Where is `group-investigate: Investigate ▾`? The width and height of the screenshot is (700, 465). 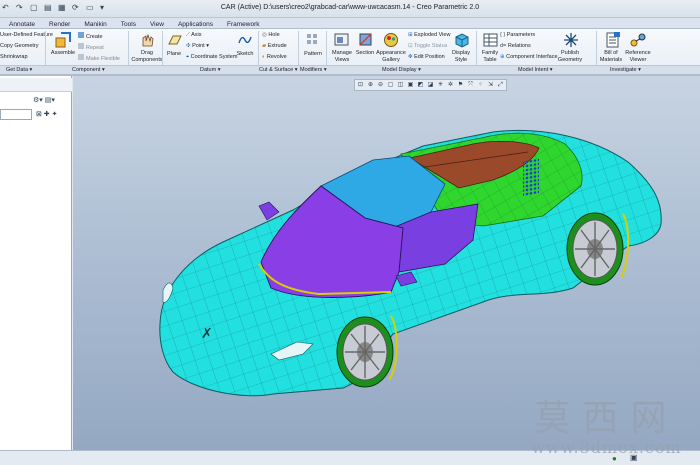 group-investigate: Investigate ▾ is located at coordinates (625, 70).